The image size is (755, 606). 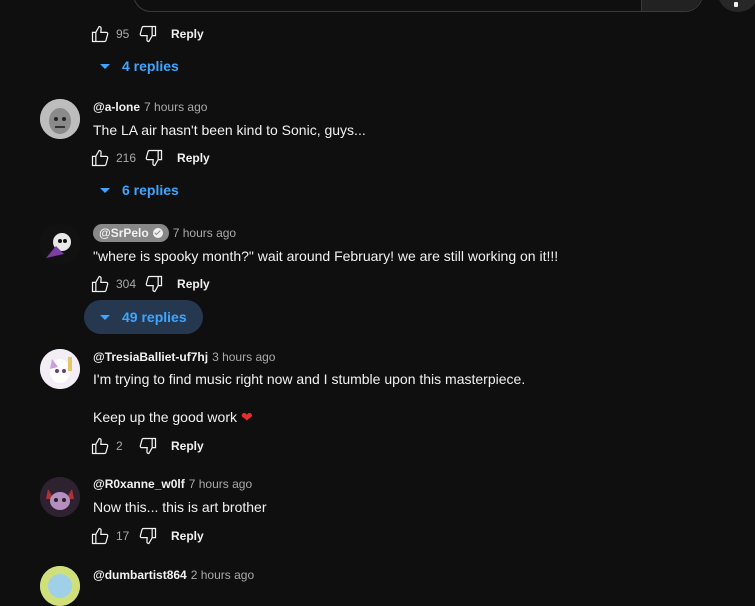 I want to click on comment-text: Keep up the good work, so click(x=165, y=417).